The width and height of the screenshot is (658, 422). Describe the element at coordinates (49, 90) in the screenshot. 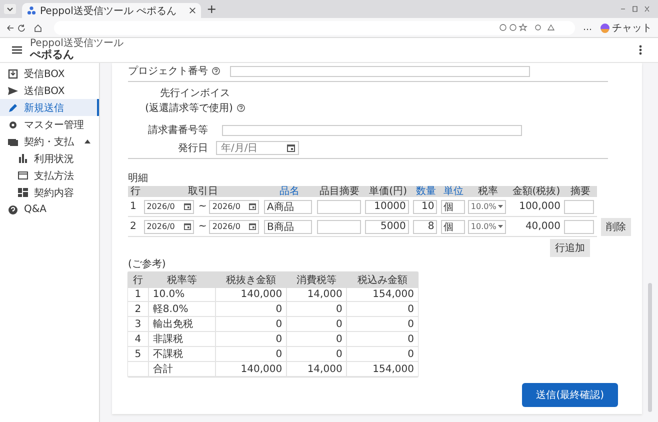

I see `sidebar-item: 送信BOX` at that location.